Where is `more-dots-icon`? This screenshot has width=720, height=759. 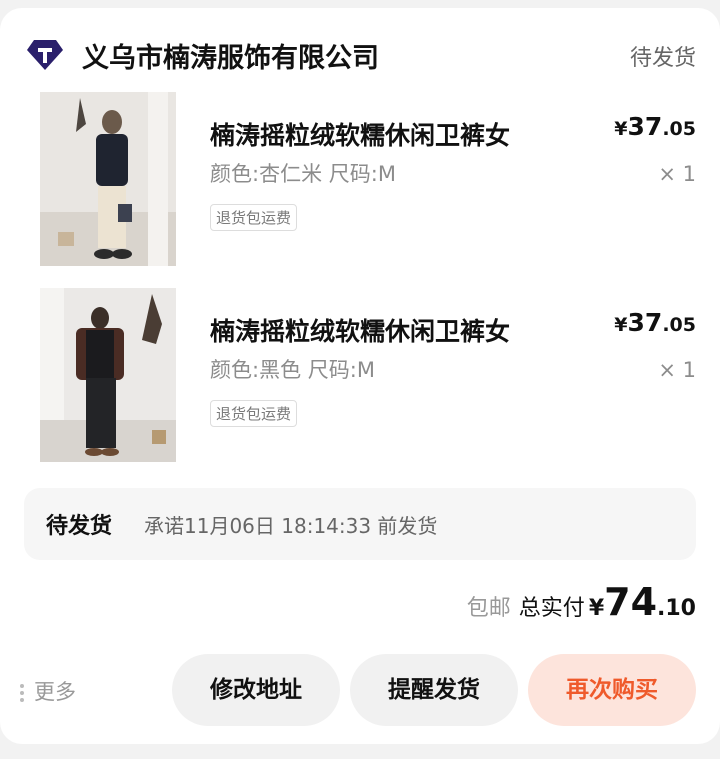 more-dots-icon is located at coordinates (23, 693).